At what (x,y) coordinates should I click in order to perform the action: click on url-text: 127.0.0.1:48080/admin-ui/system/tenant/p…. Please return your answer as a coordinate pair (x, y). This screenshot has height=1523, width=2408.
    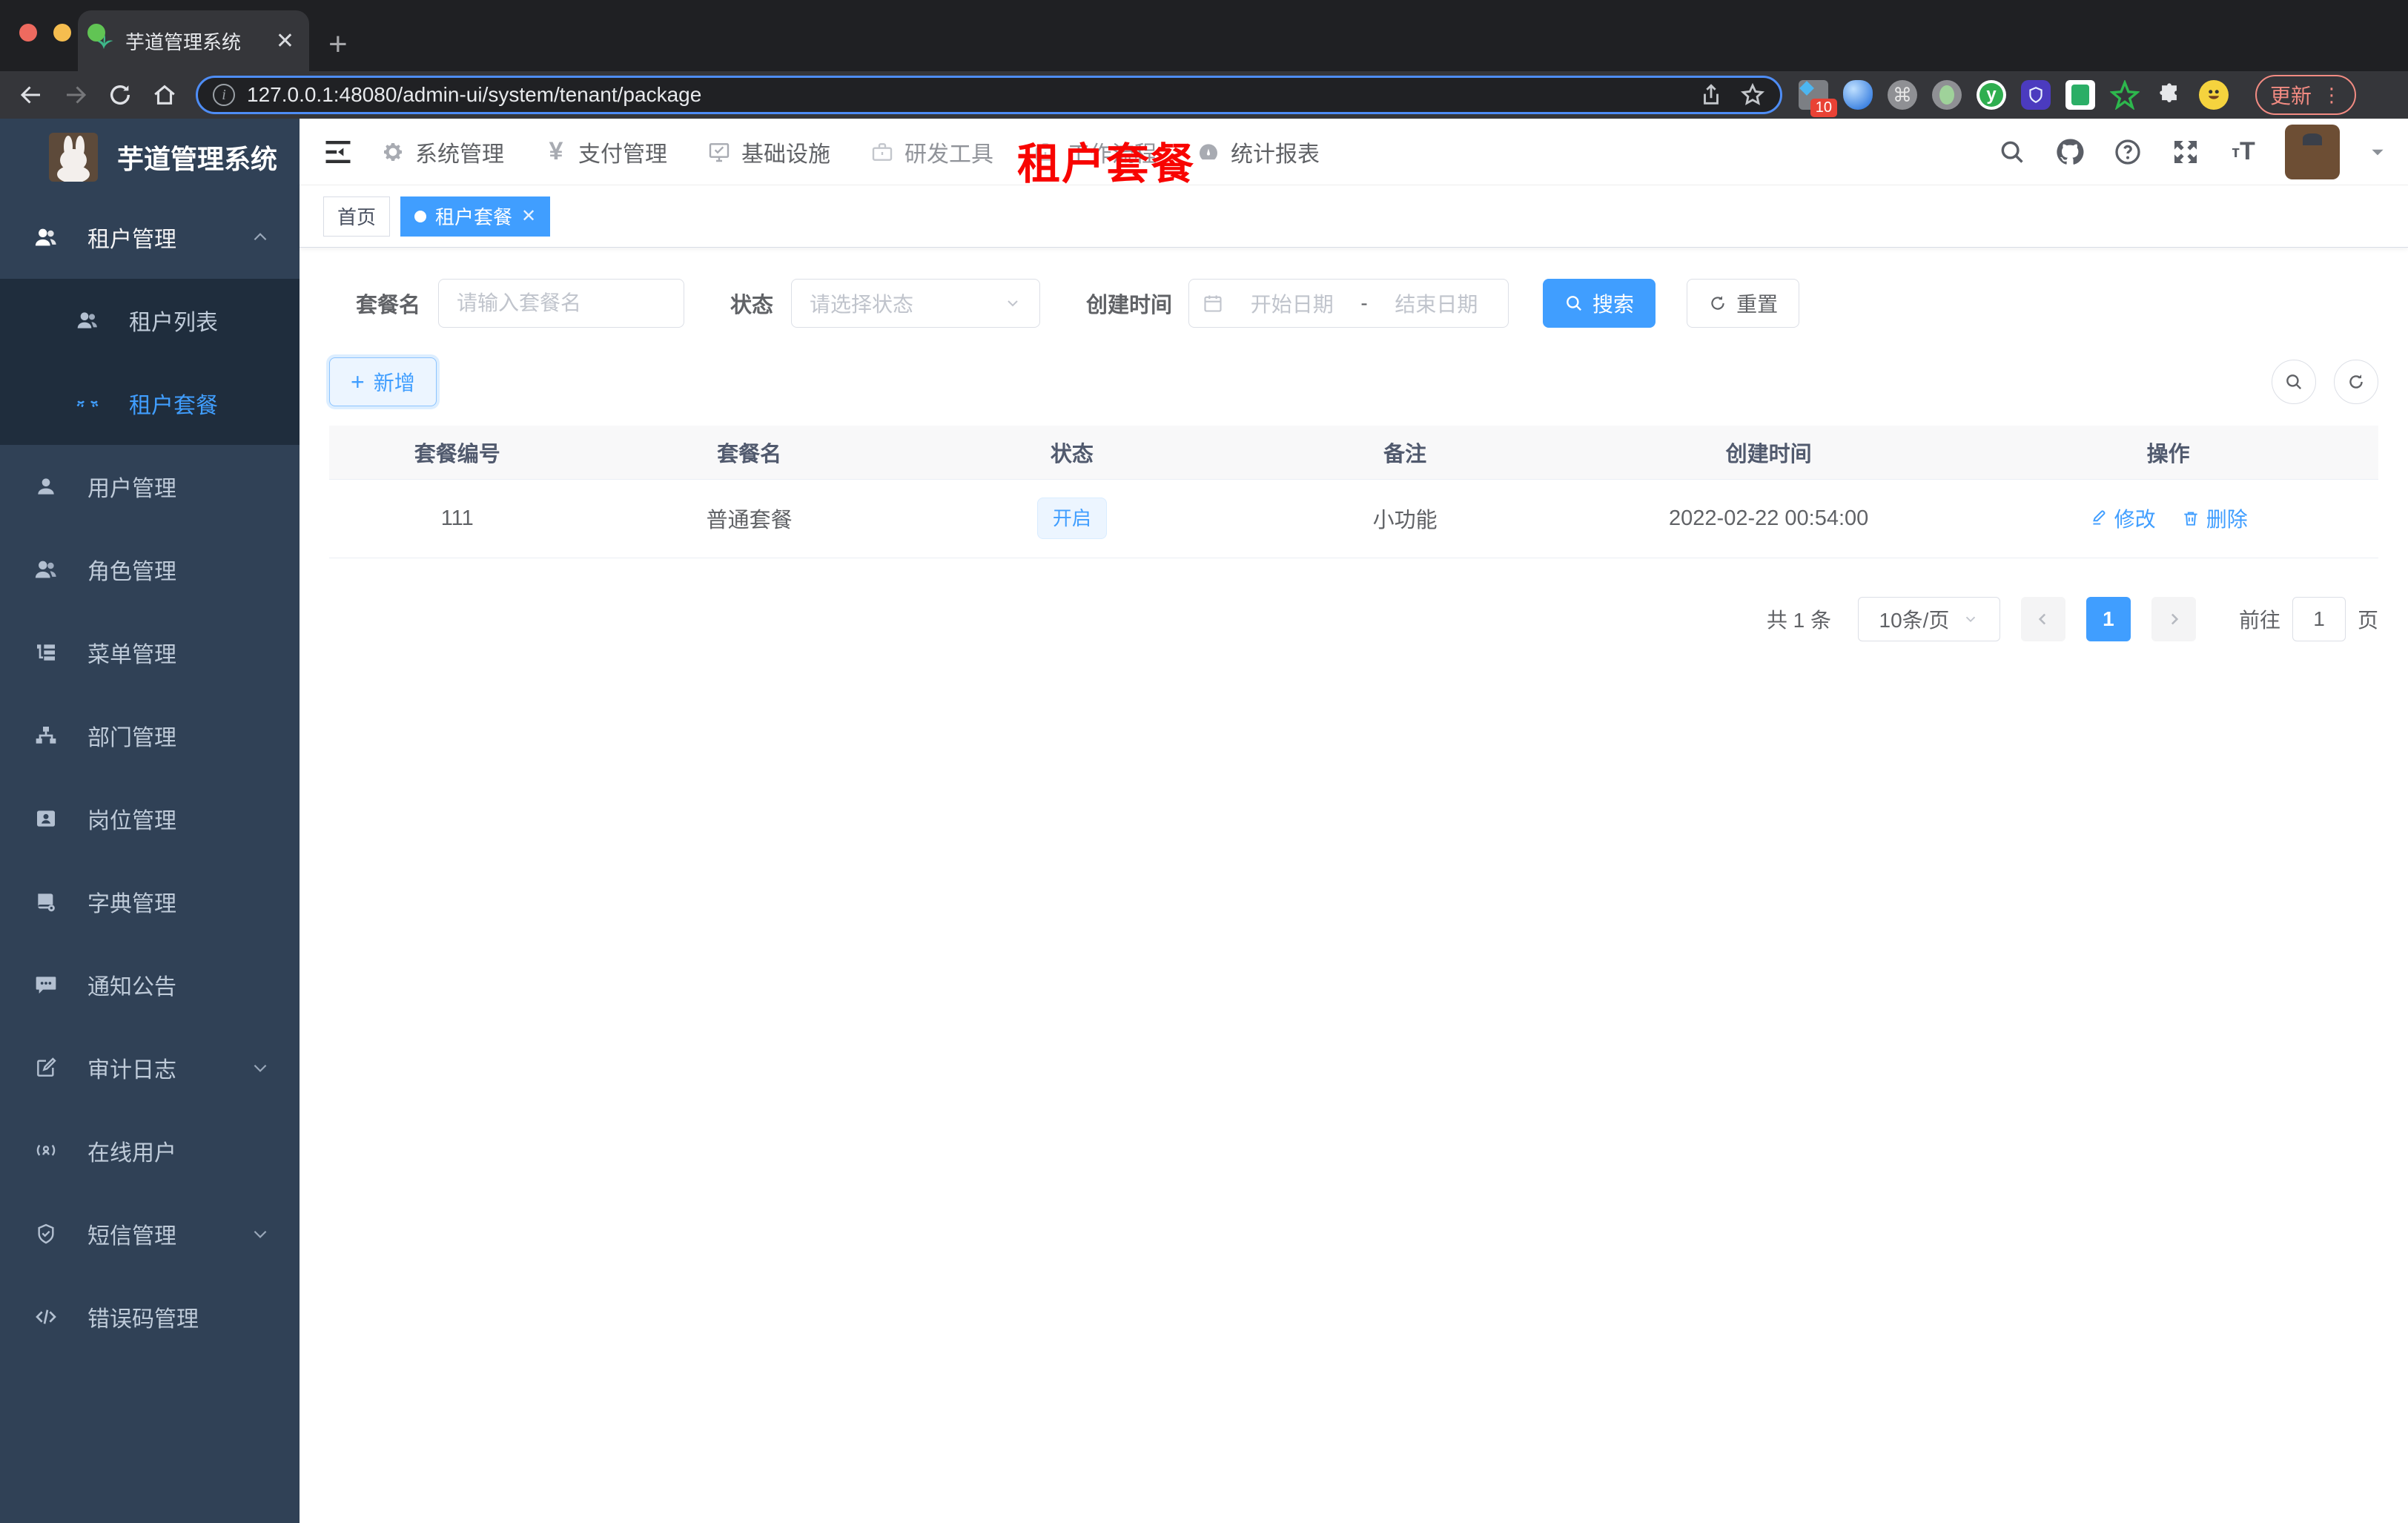
    Looking at the image, I should click on (967, 95).